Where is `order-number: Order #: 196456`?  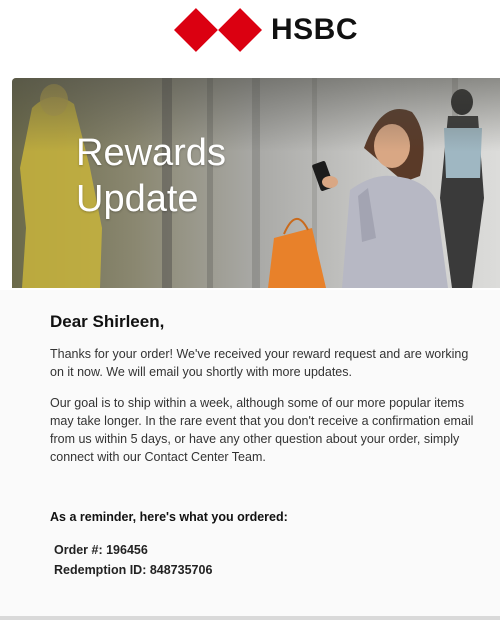
order-number: Order #: 196456 is located at coordinates (101, 550).